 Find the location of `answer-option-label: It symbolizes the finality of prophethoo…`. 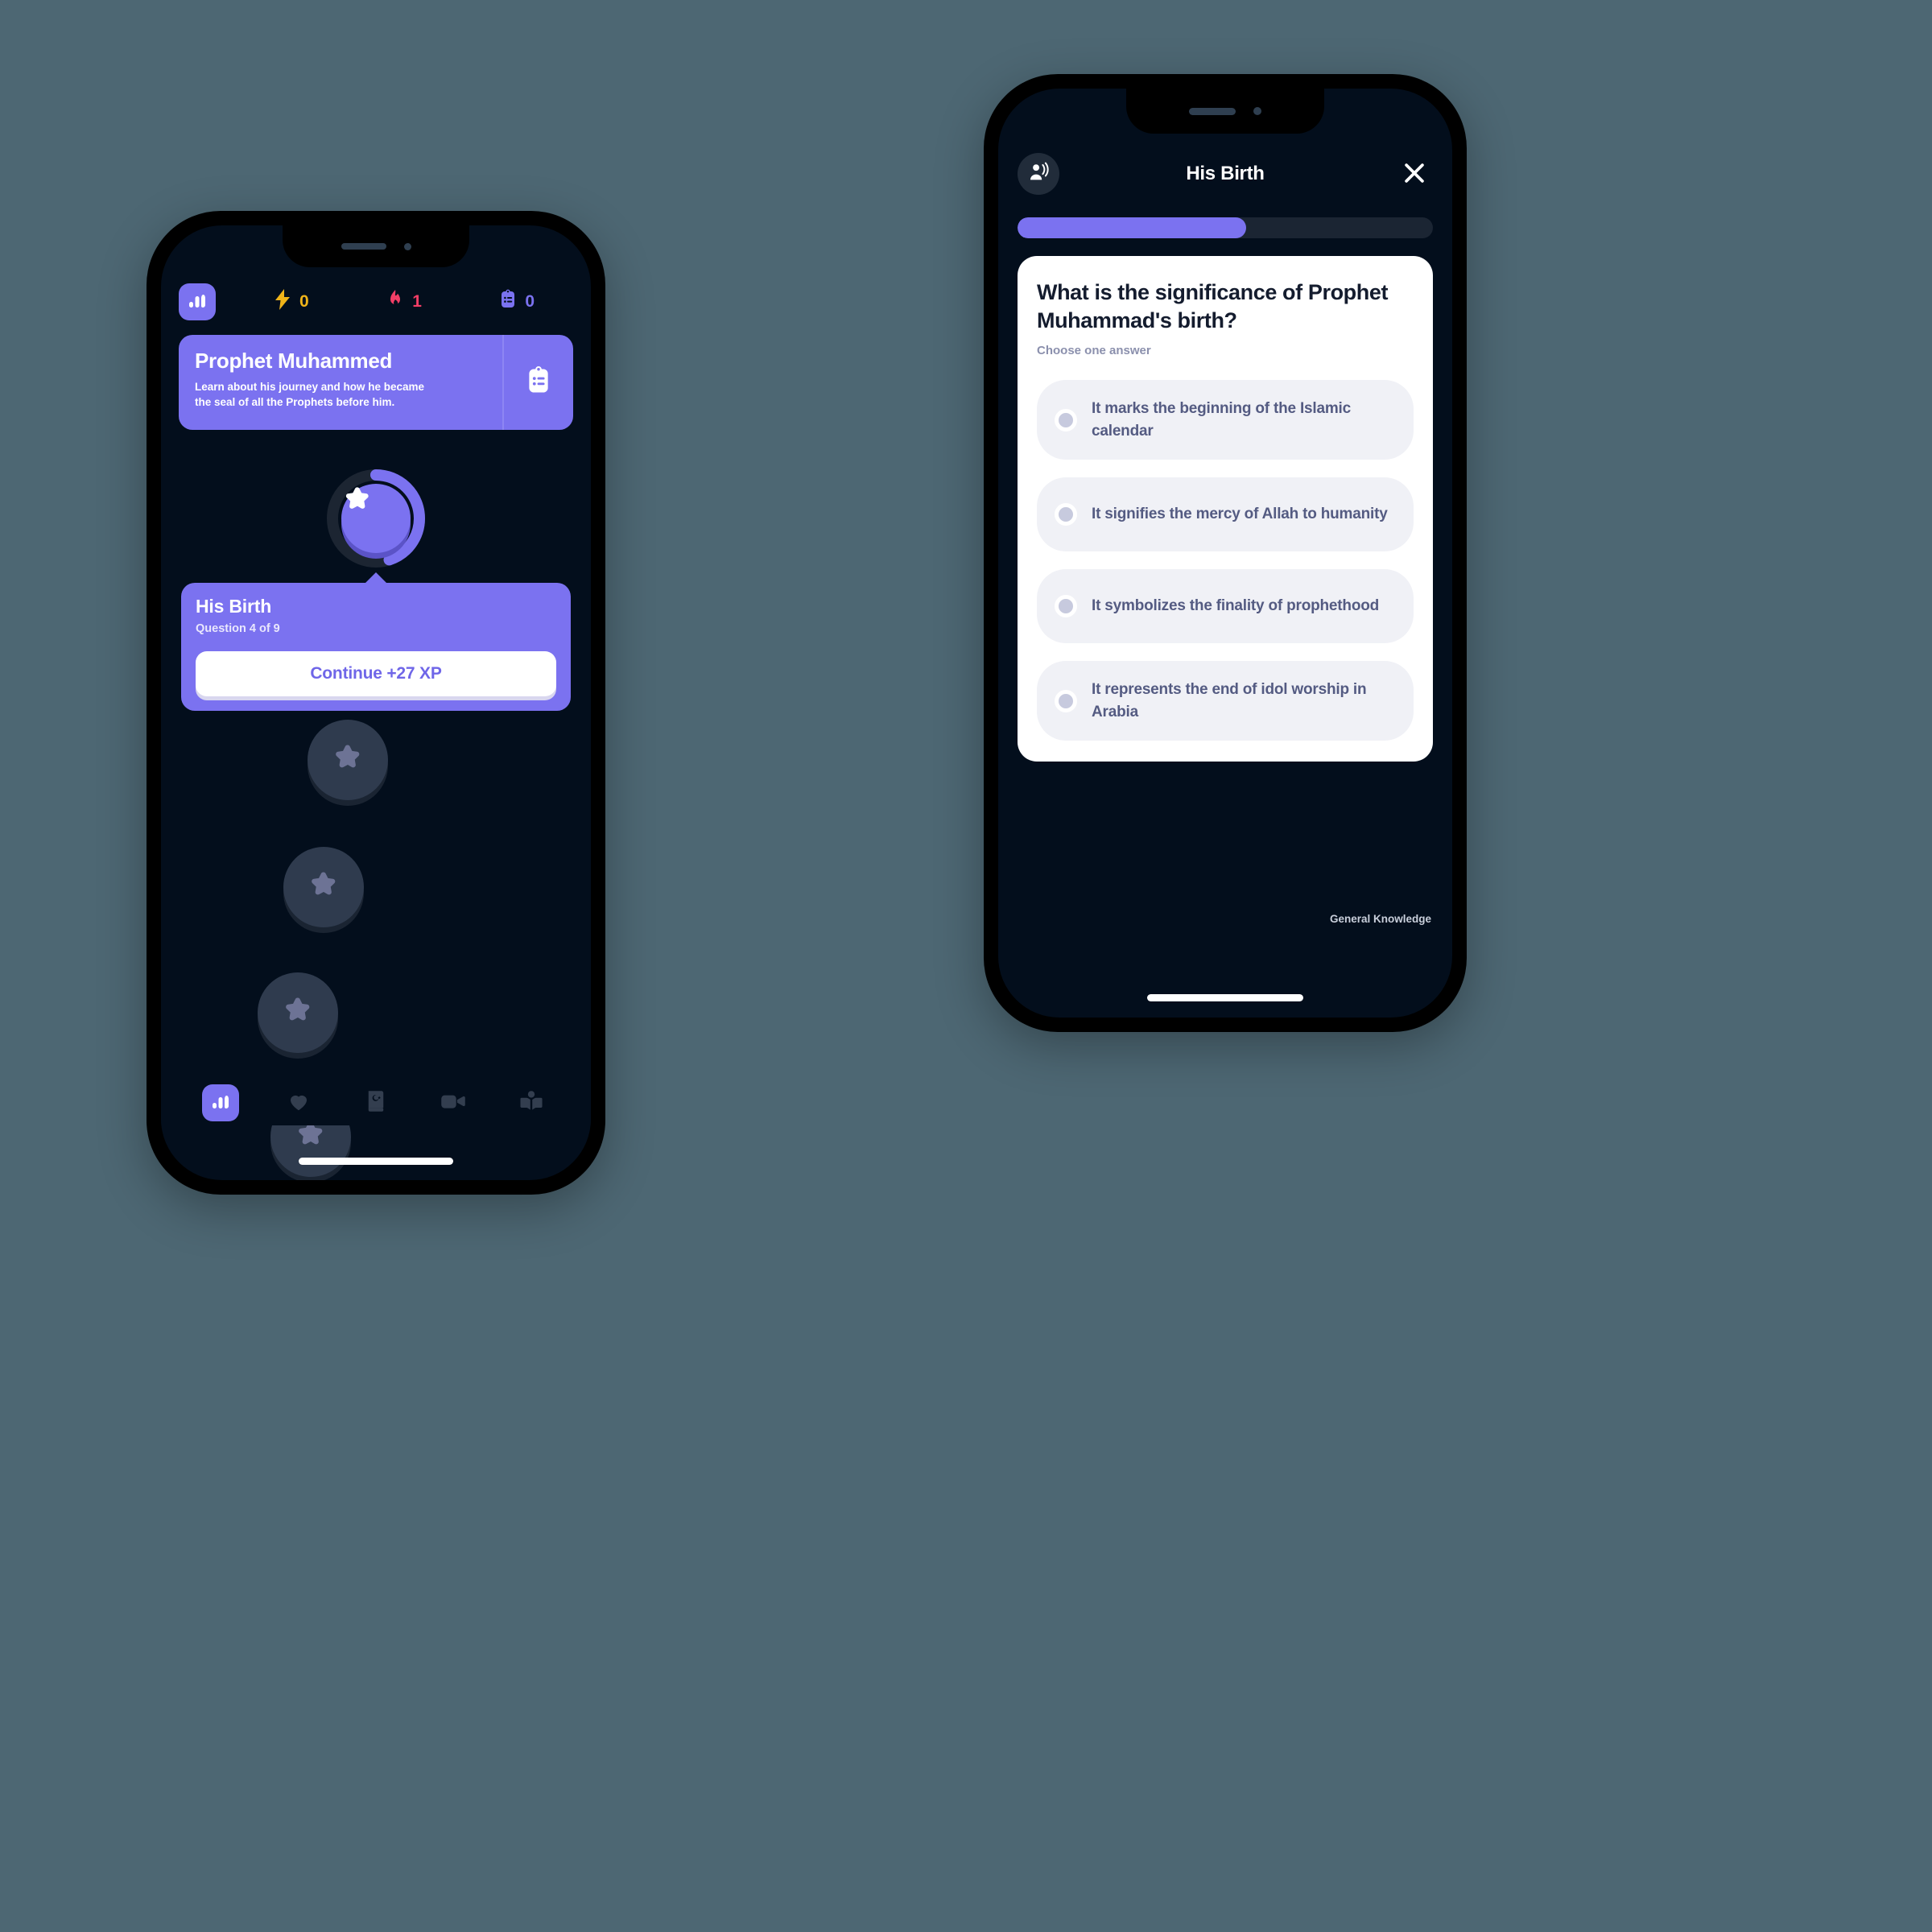

answer-option-label: It symbolizes the finality of prophethoo… is located at coordinates (1236, 606).